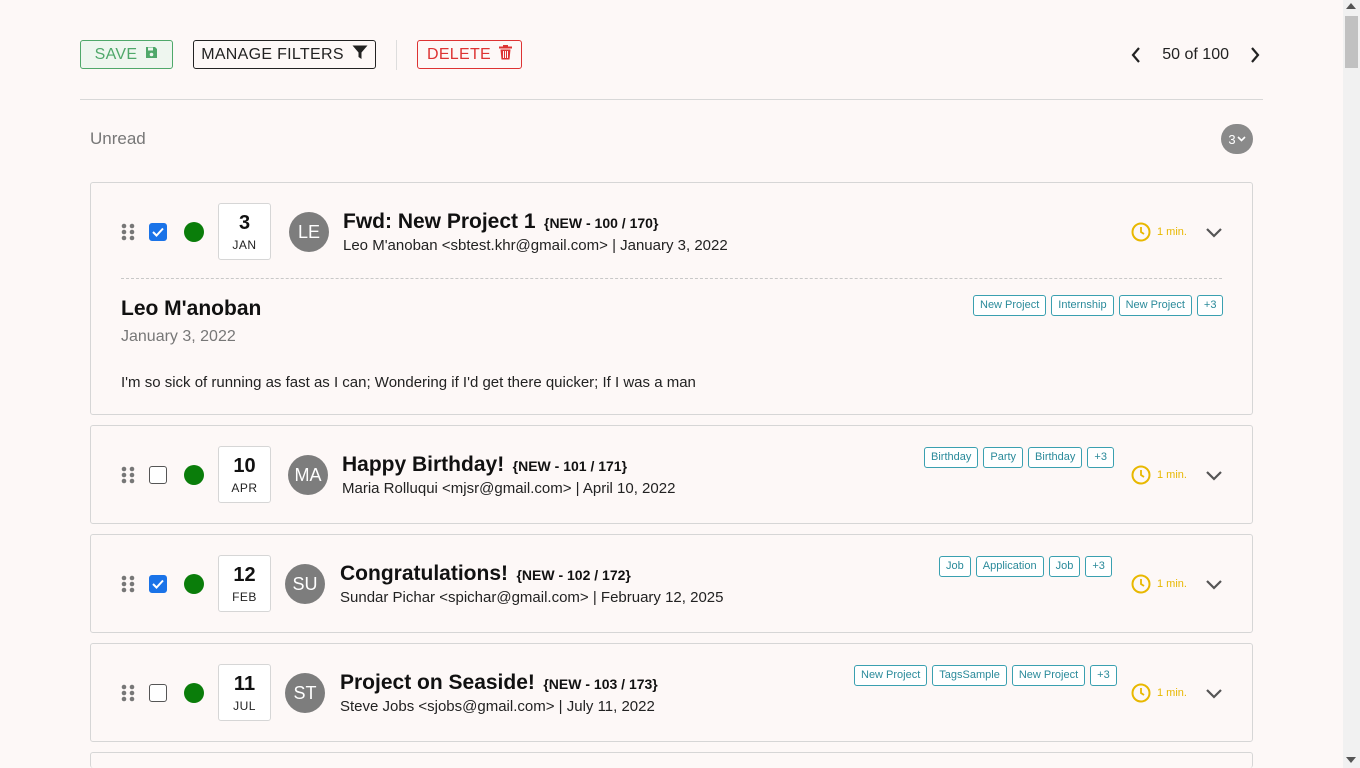  What do you see at coordinates (1351, 6) in the screenshot?
I see `scroll-up-arrow-icon` at bounding box center [1351, 6].